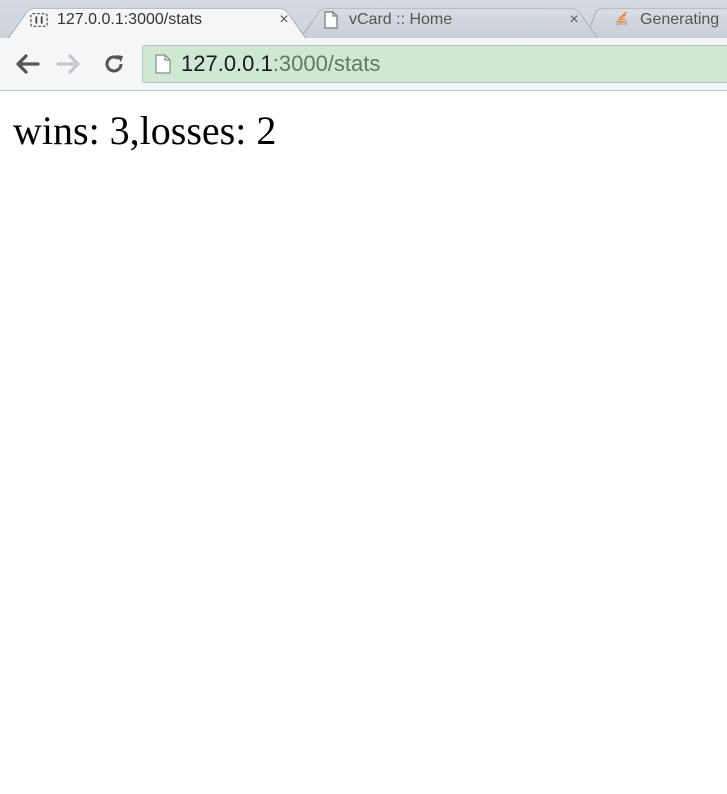 This screenshot has width=727, height=794. I want to click on forward-button, so click(69, 64).